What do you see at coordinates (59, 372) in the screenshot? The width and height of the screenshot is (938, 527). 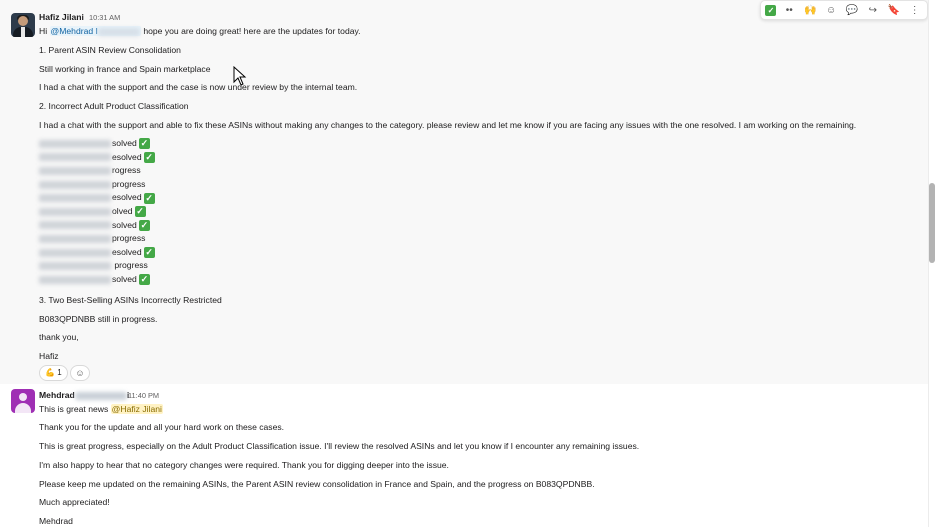 I see `reaction-count: 1` at bounding box center [59, 372].